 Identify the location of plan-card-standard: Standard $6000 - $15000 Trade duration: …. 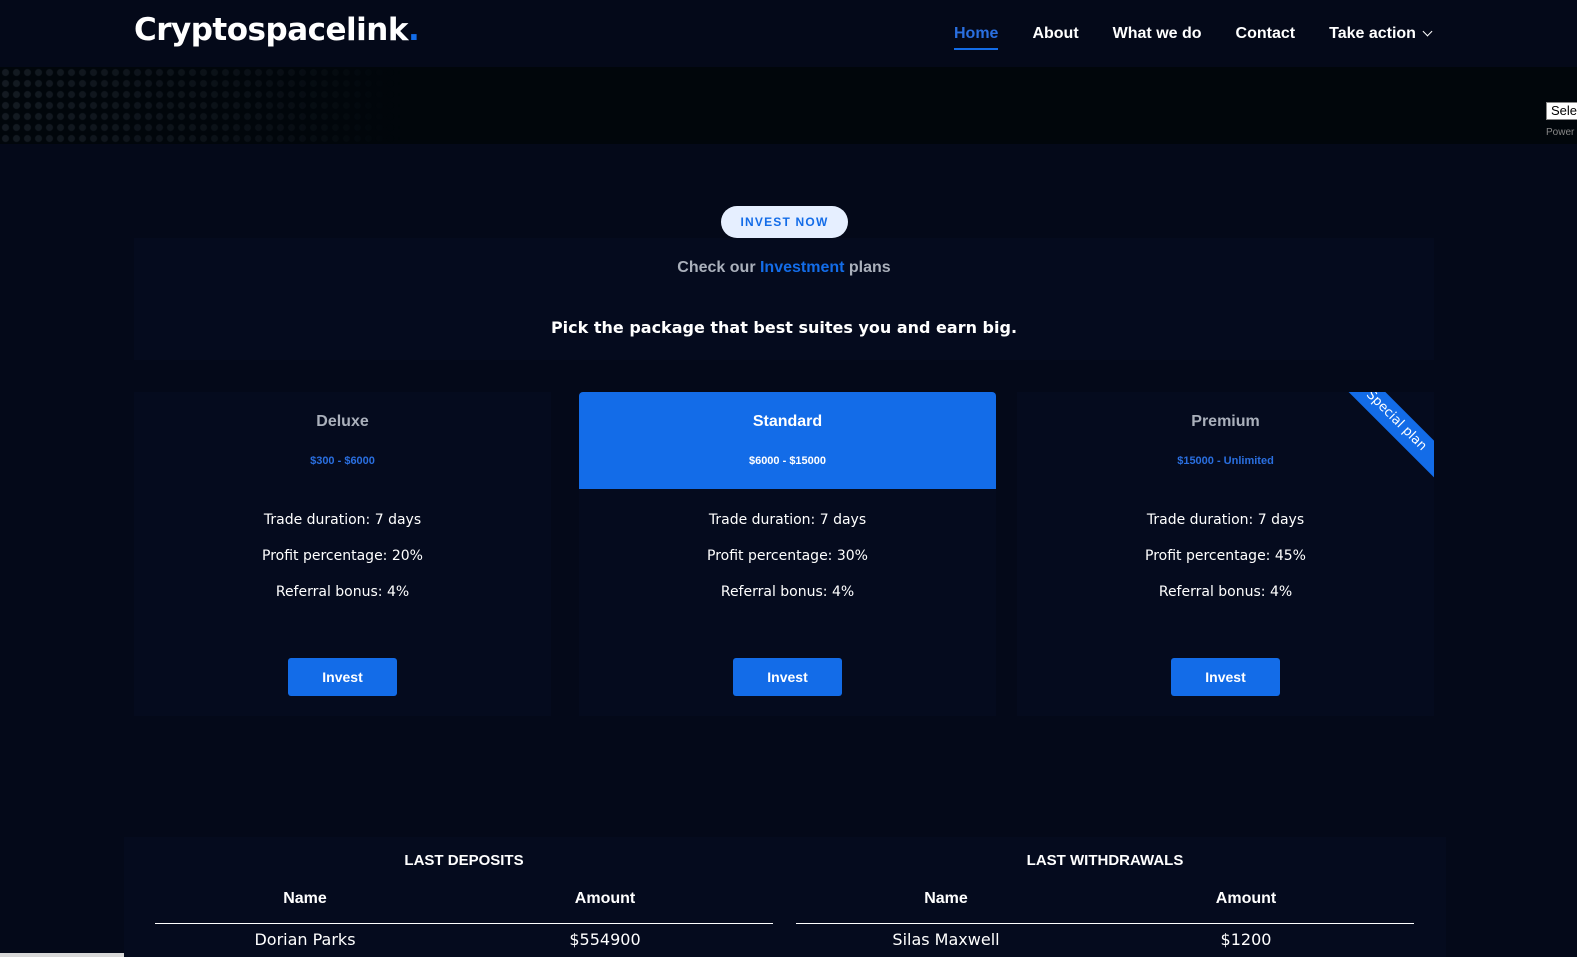
(787, 554).